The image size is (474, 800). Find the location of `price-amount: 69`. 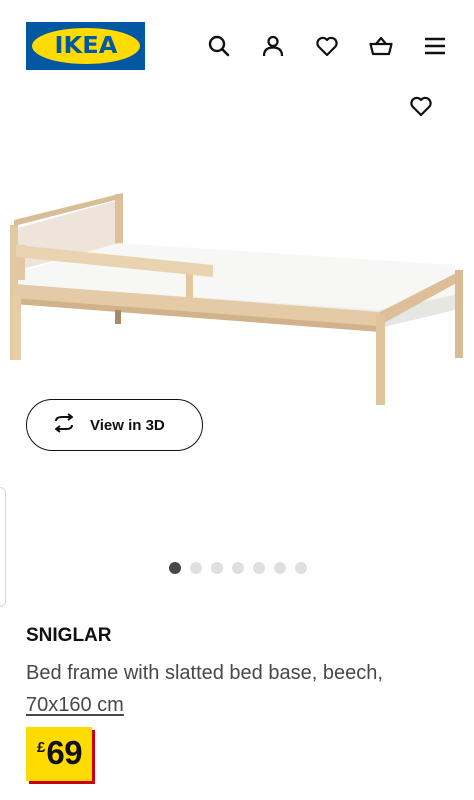

price-amount: 69 is located at coordinates (64, 752).